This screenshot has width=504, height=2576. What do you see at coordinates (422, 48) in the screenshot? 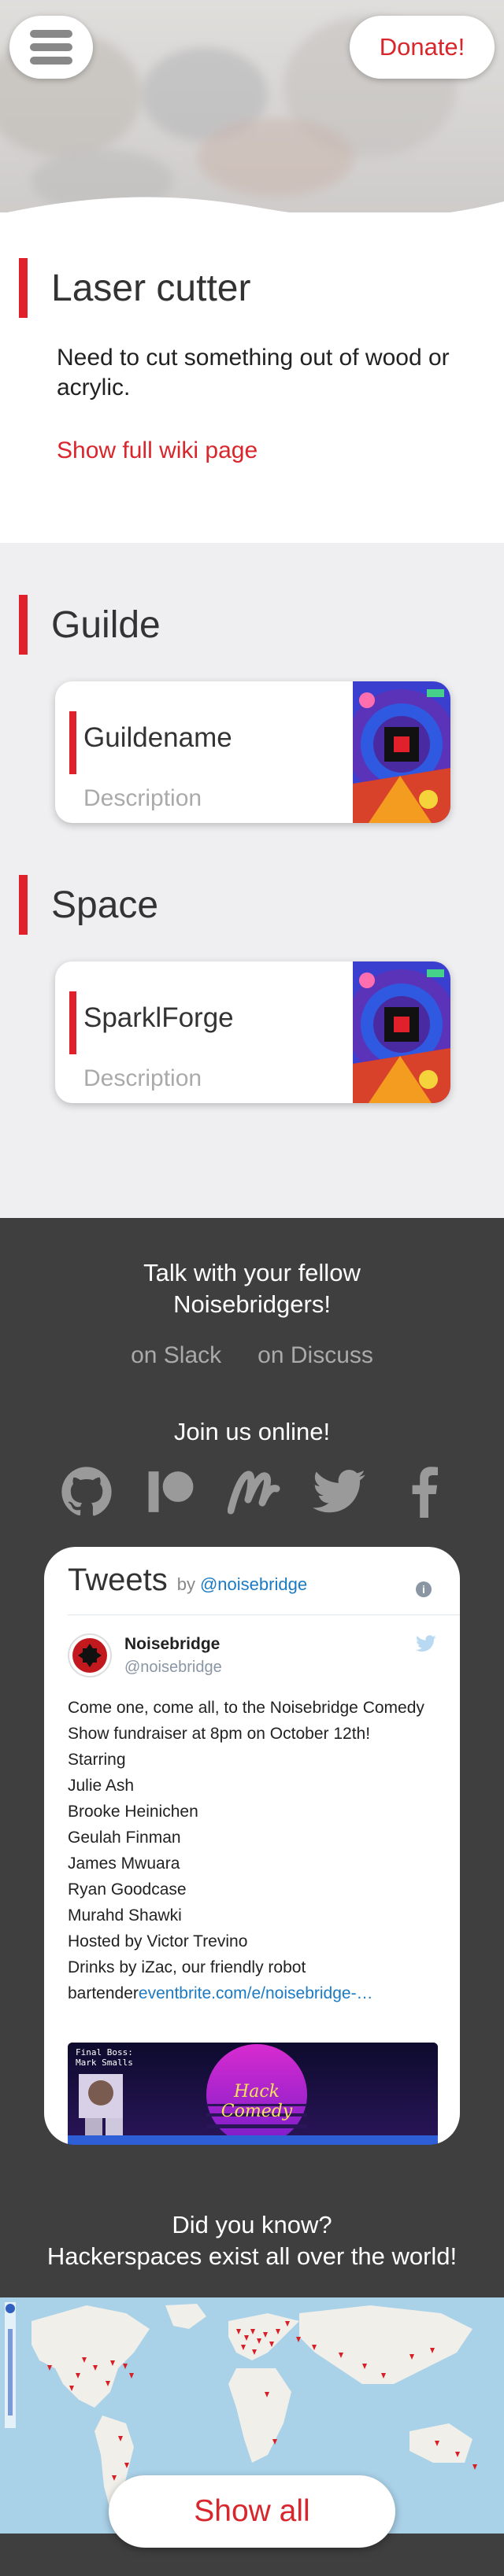
I see `donate-button: Donate!` at bounding box center [422, 48].